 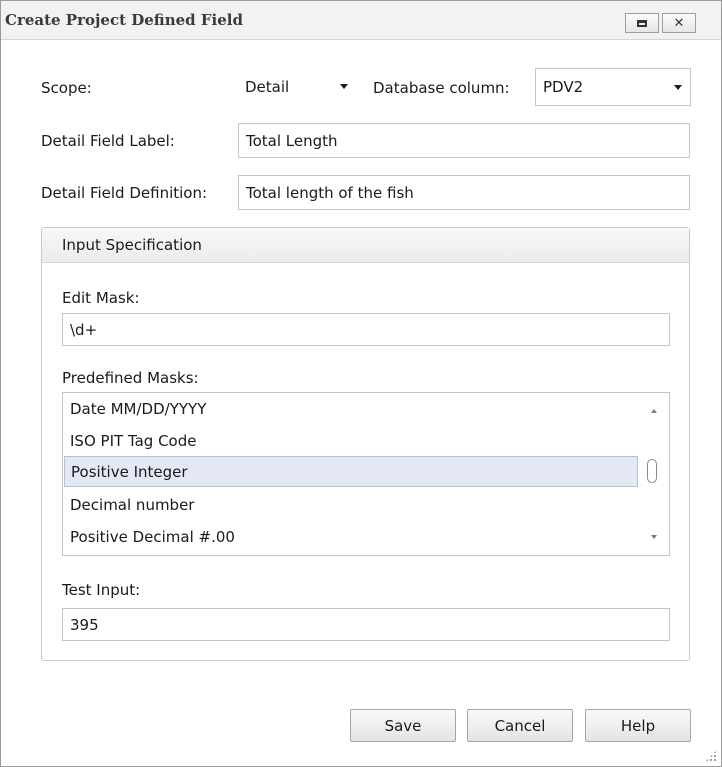 What do you see at coordinates (132, 504) in the screenshot?
I see `list-item-label: Decimal number` at bounding box center [132, 504].